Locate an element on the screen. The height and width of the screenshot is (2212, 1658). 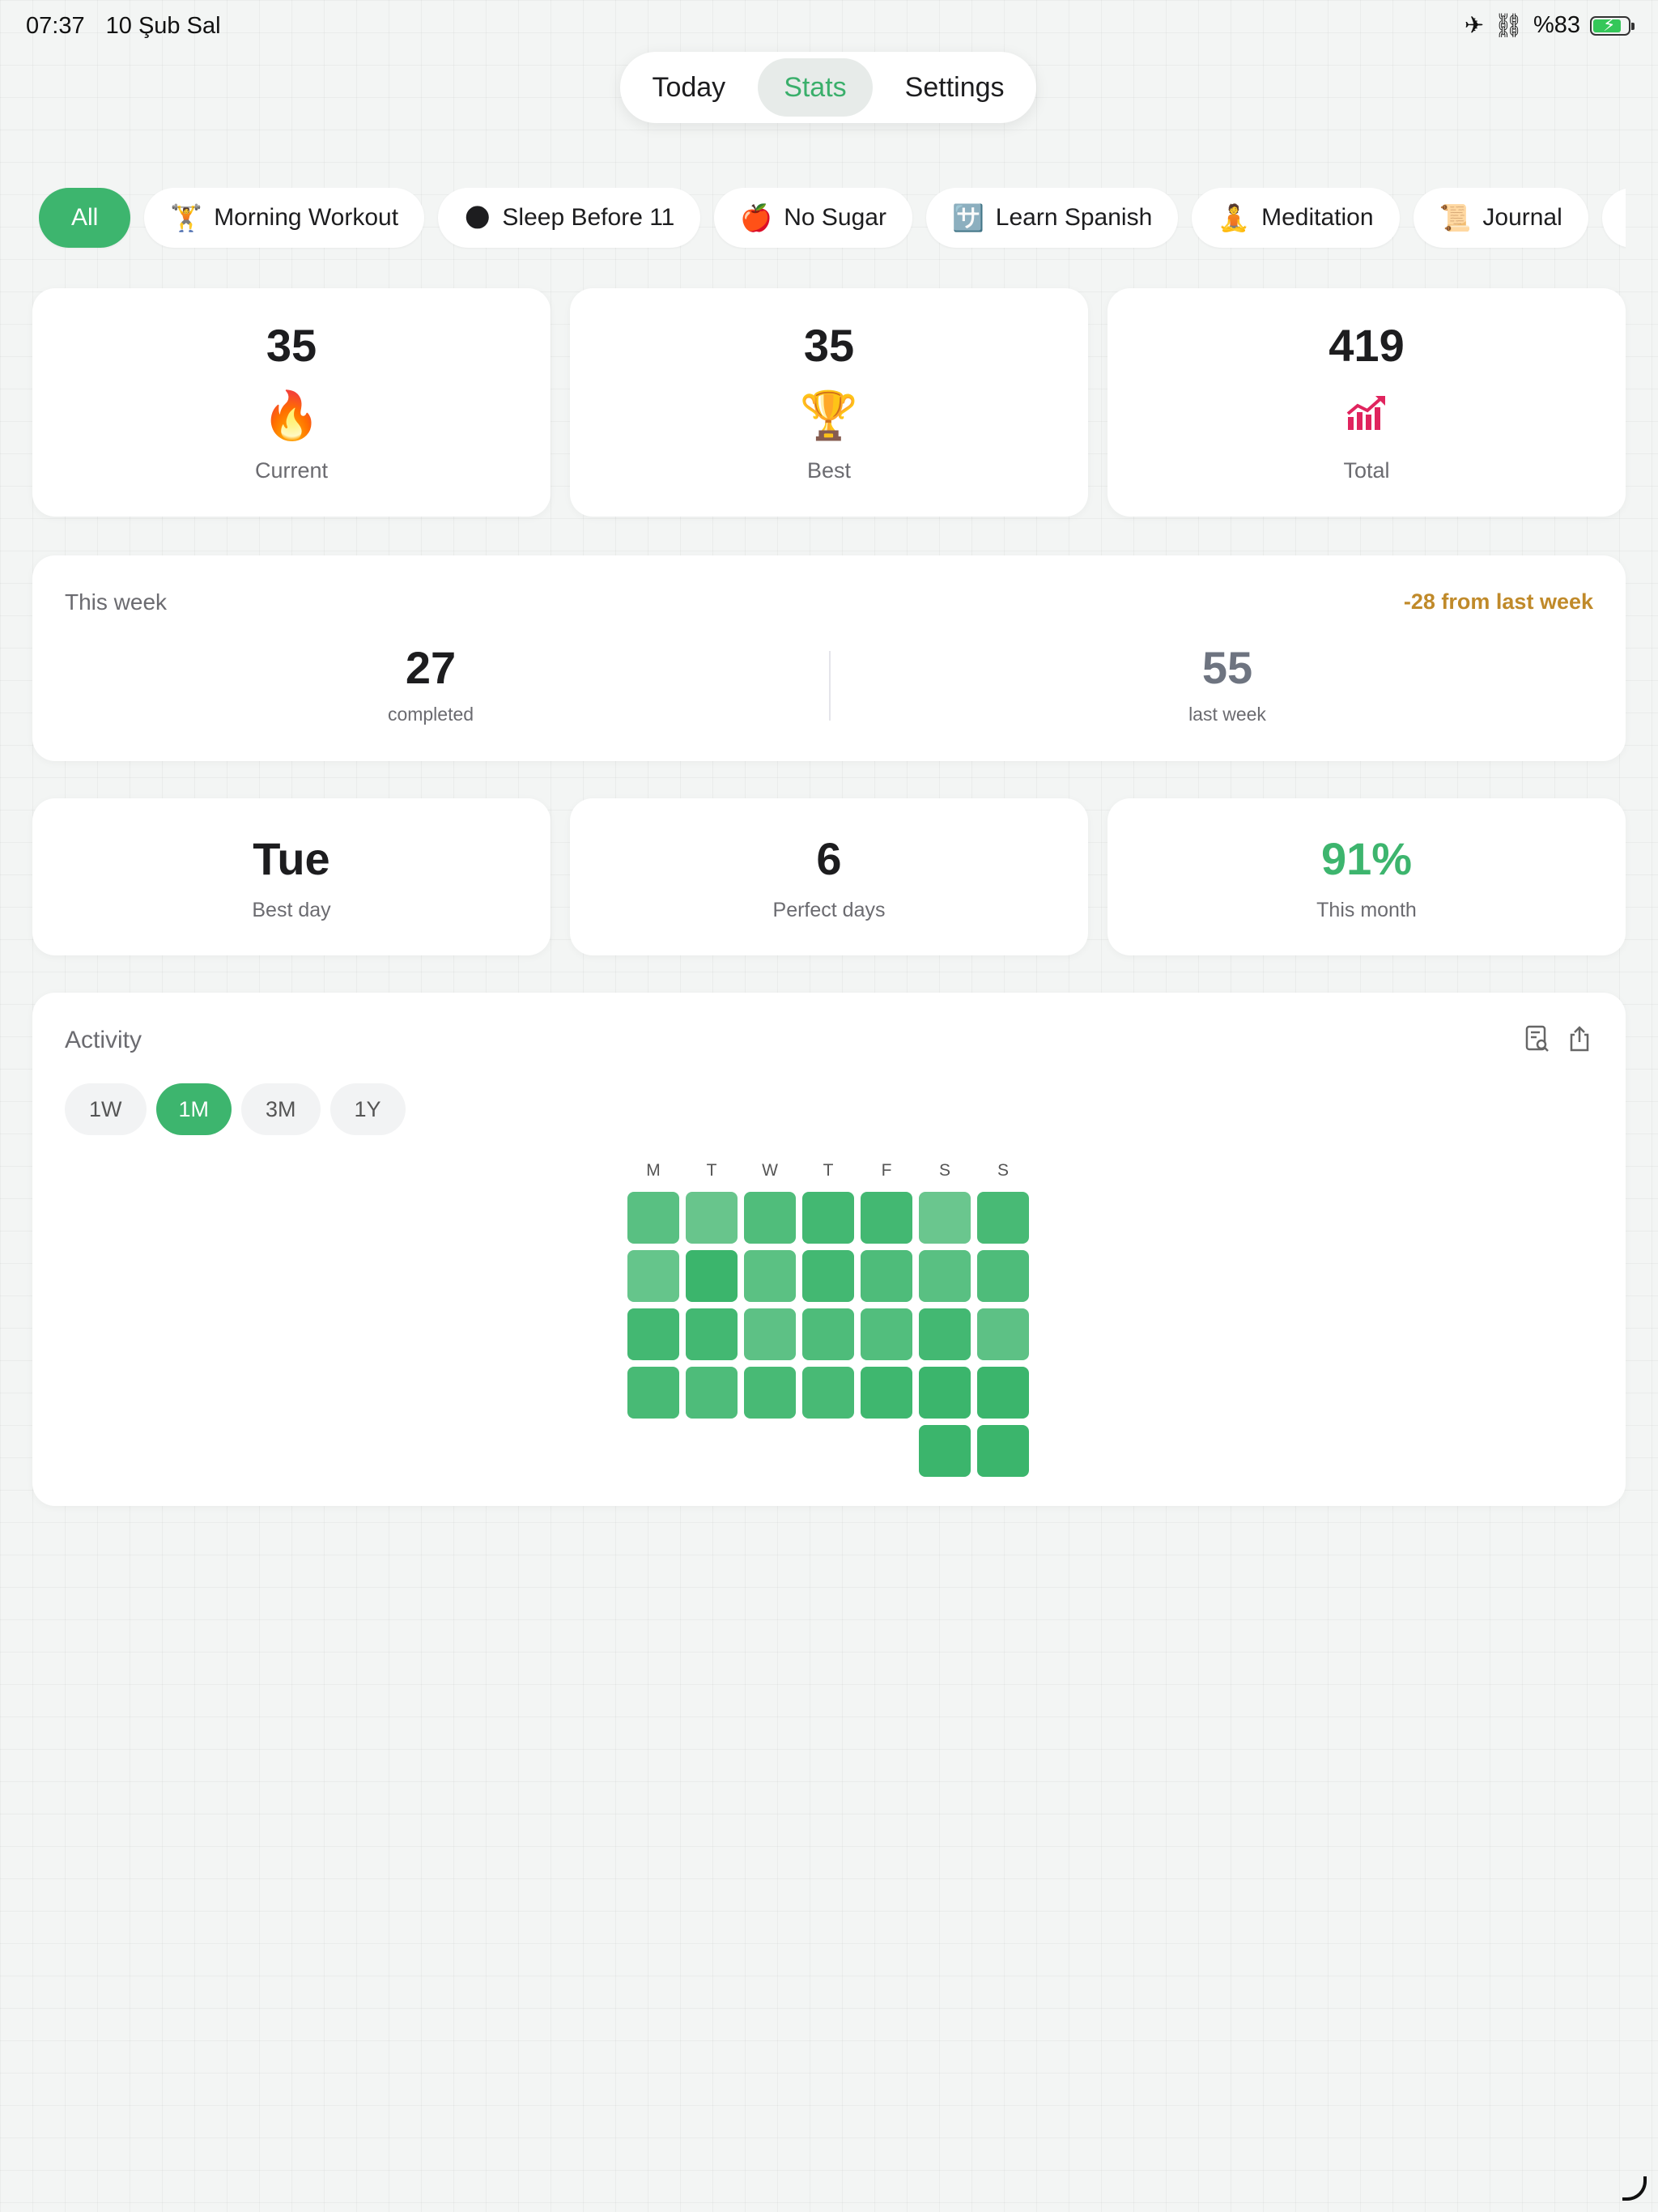
habit-chip-more: 📚 is located at coordinates (1613, 218).